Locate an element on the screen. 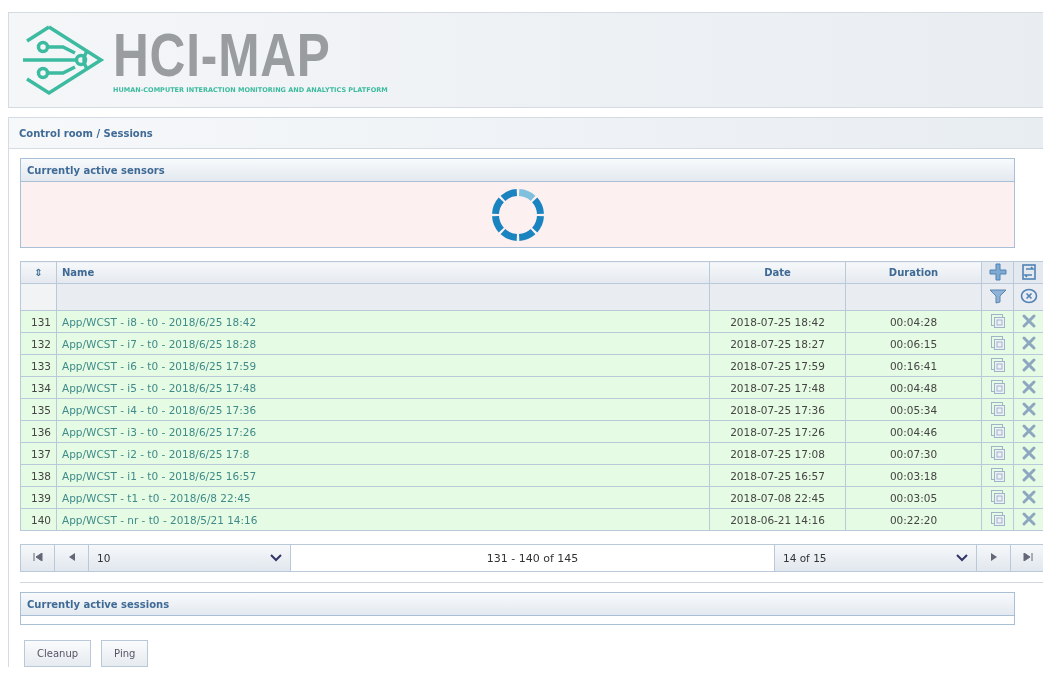 This screenshot has width=1043, height=677. duration-cell: 00:22:20 is located at coordinates (913, 519).